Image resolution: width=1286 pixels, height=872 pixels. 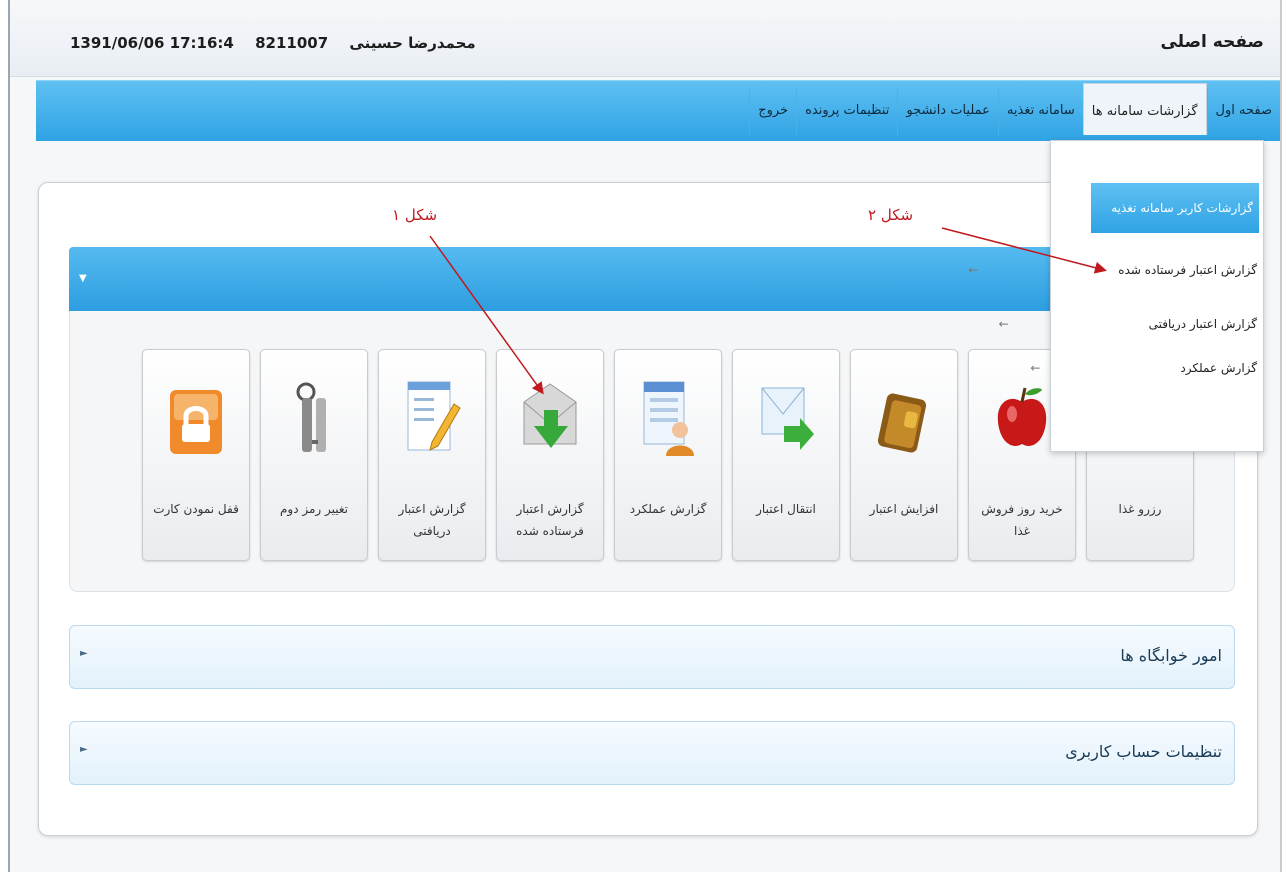 What do you see at coordinates (432, 455) in the screenshot?
I see `tile-received-credit-report: گزارش اعتبار دریافتی` at bounding box center [432, 455].